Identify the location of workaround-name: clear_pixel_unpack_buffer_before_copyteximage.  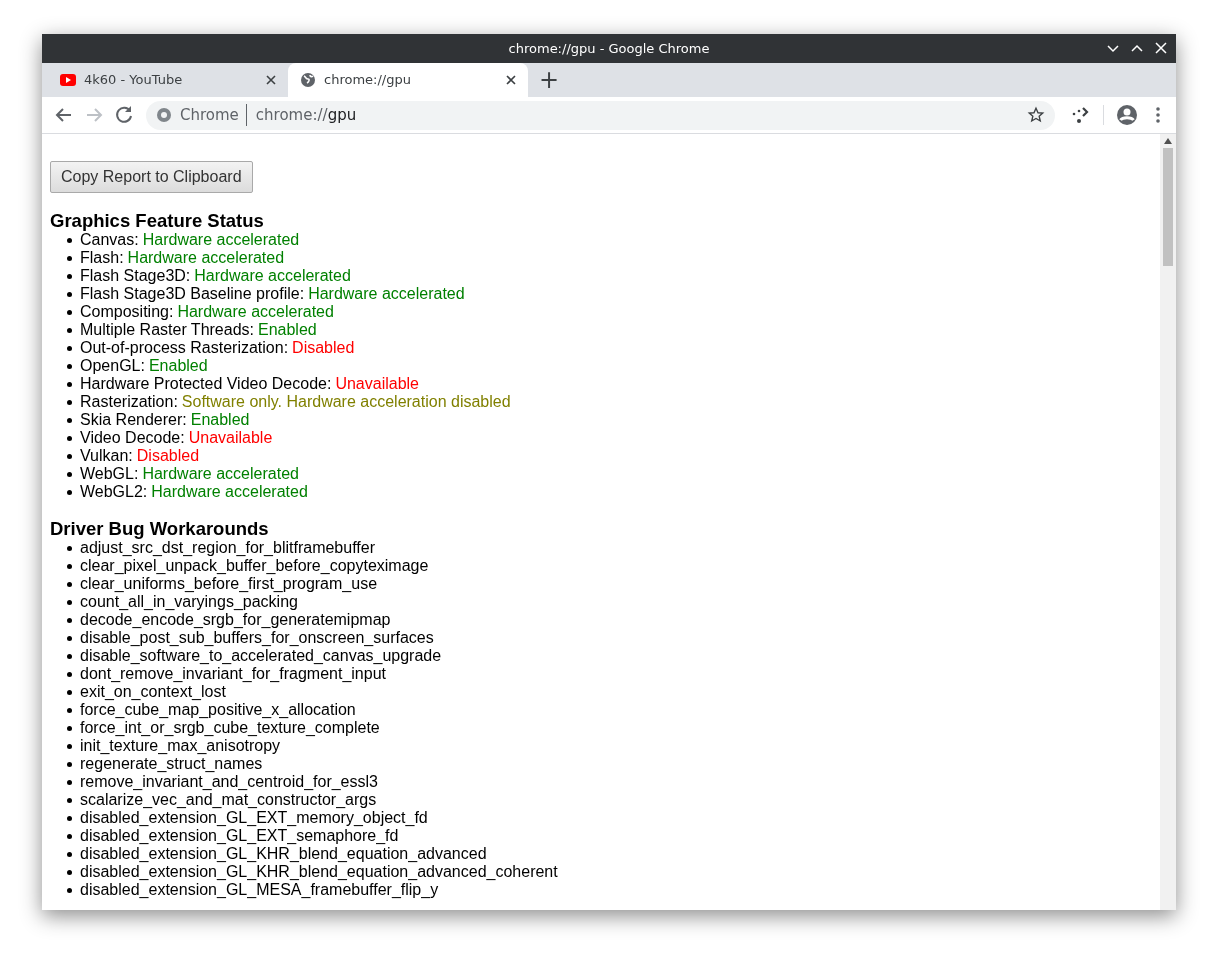
(254, 566).